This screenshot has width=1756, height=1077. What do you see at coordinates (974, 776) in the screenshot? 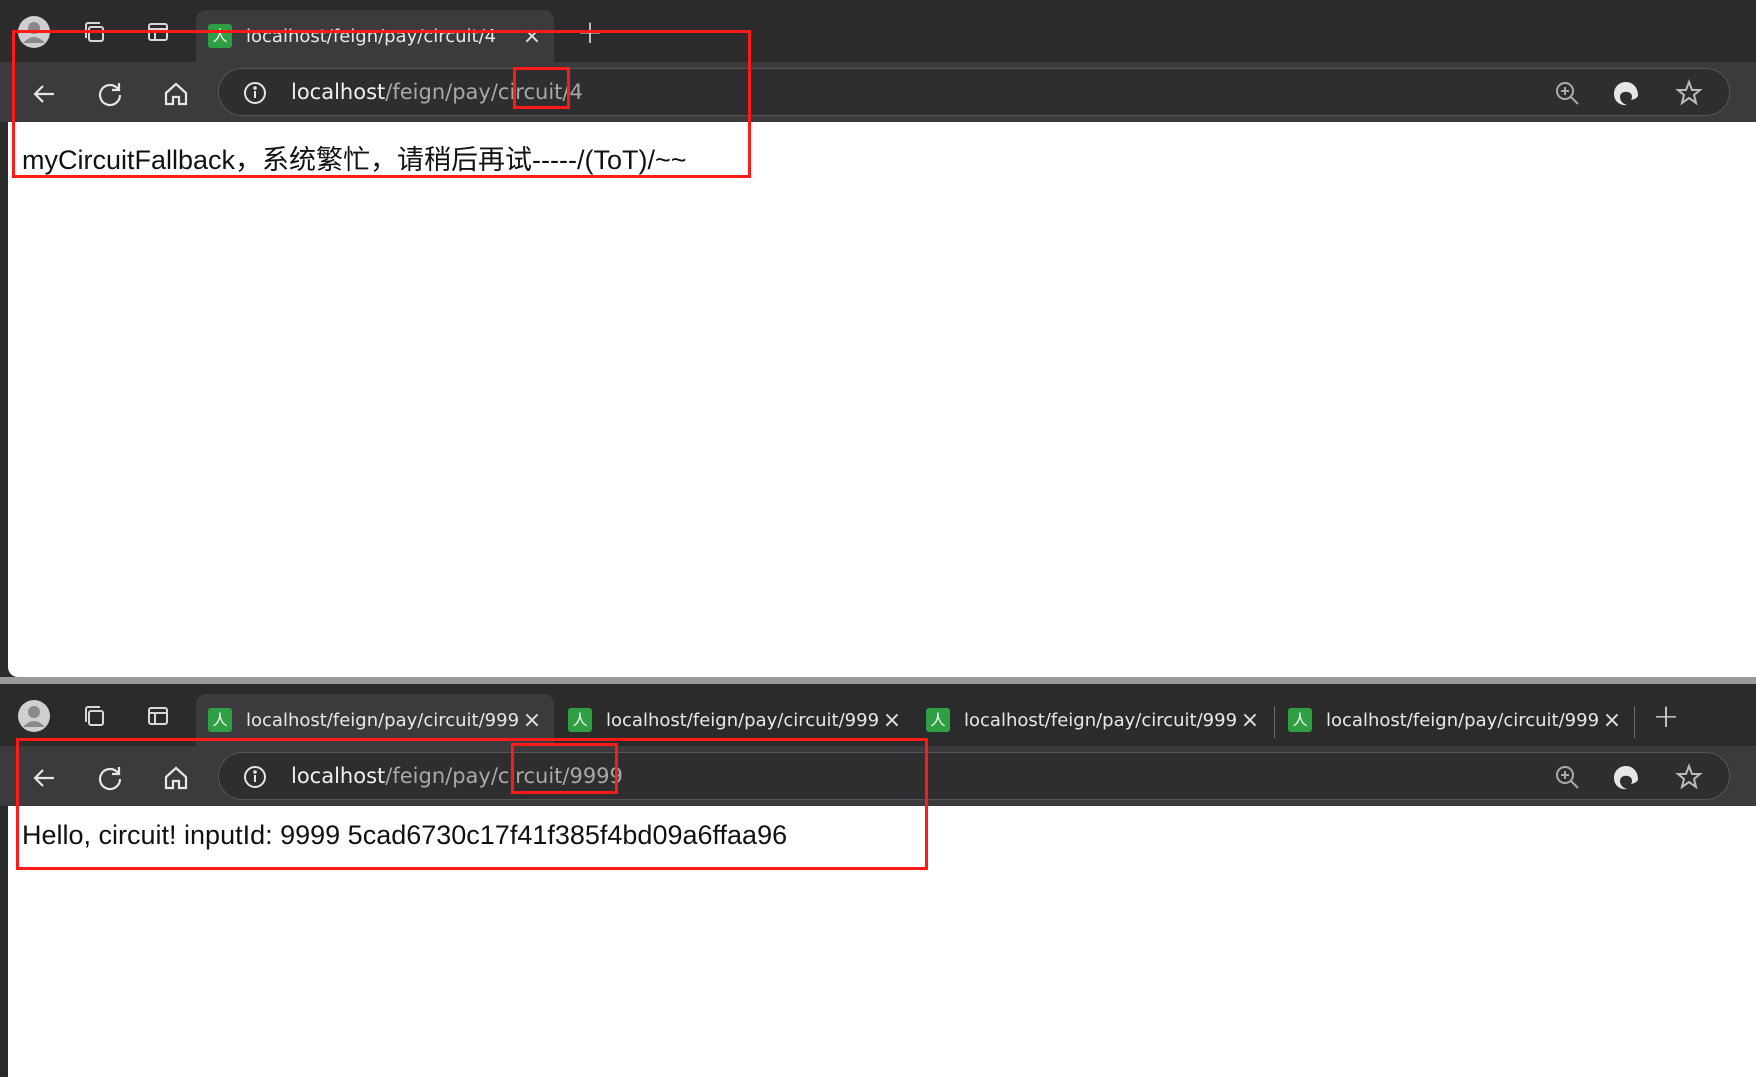
I see `address-bar: localhost/feign/pay/circuit/9999` at bounding box center [974, 776].